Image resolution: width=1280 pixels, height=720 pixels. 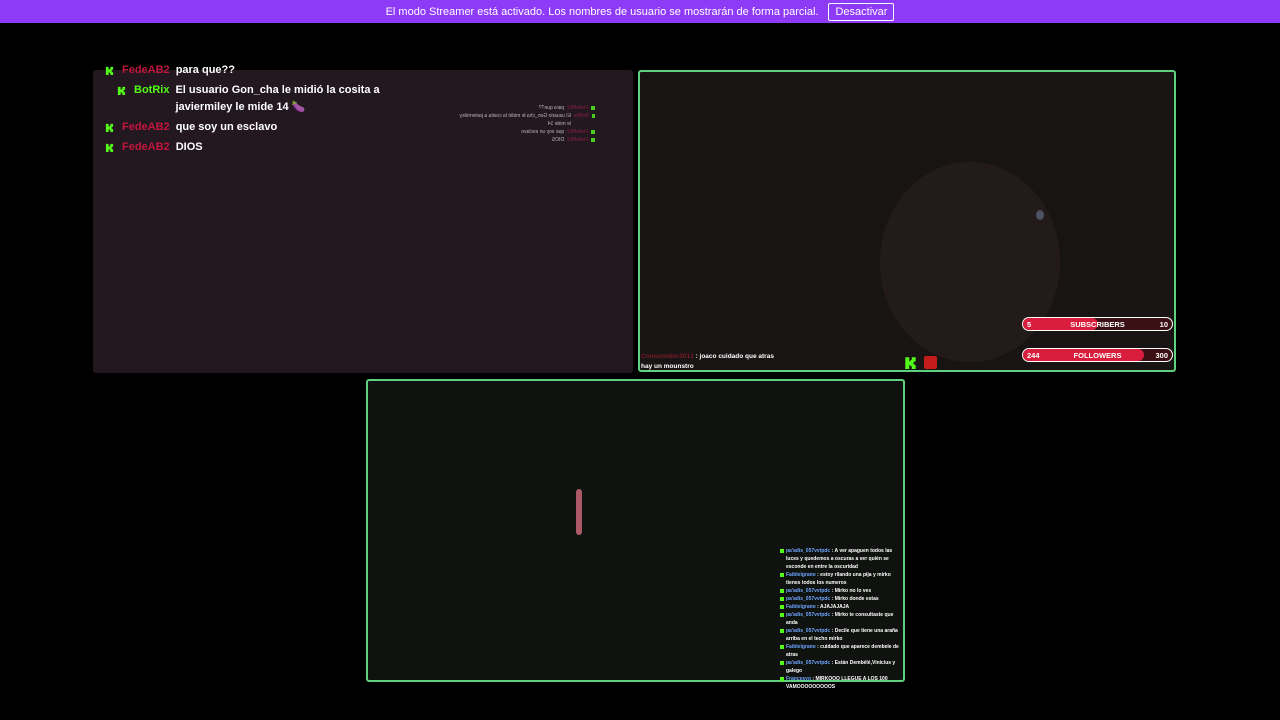 I want to click on mirrored-chat-row: FedeAB2 que soy un esclavo, so click(x=525, y=132).